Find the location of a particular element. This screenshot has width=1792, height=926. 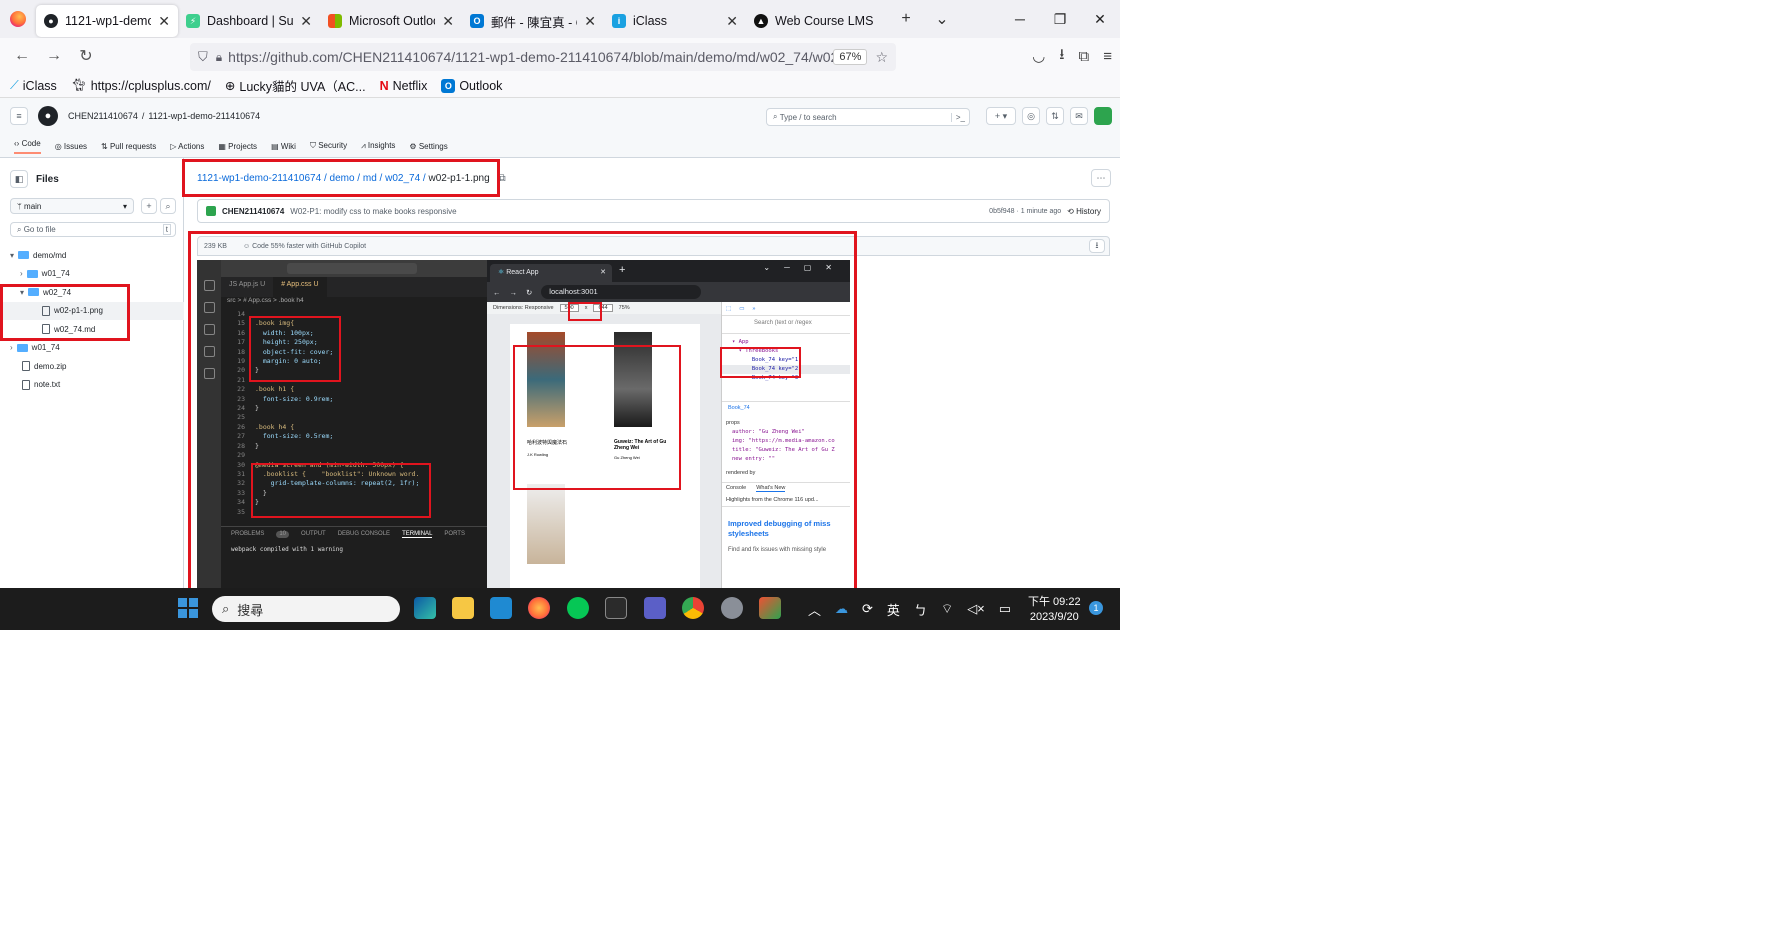

tab-insights: ⩘ Insights is located at coordinates (378, 146).